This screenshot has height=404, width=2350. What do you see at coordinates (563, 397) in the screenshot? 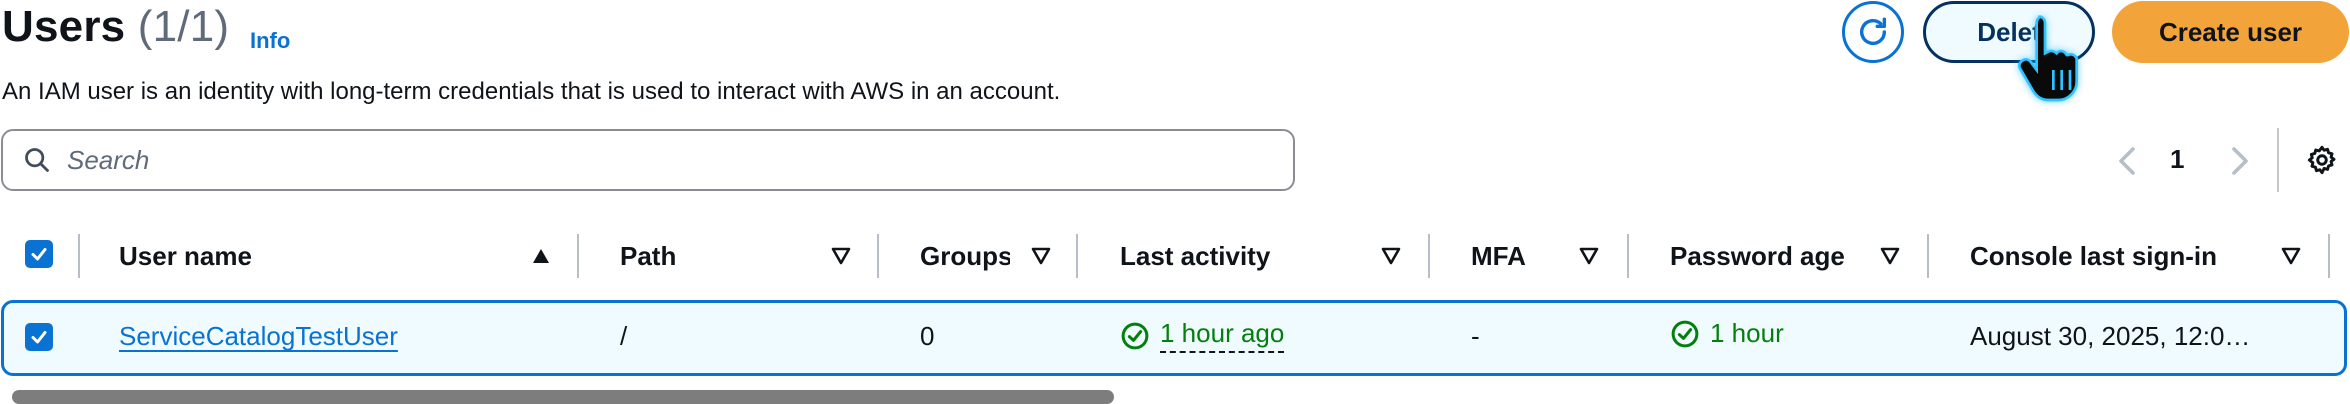
I see `horizontal-scrollbar` at bounding box center [563, 397].